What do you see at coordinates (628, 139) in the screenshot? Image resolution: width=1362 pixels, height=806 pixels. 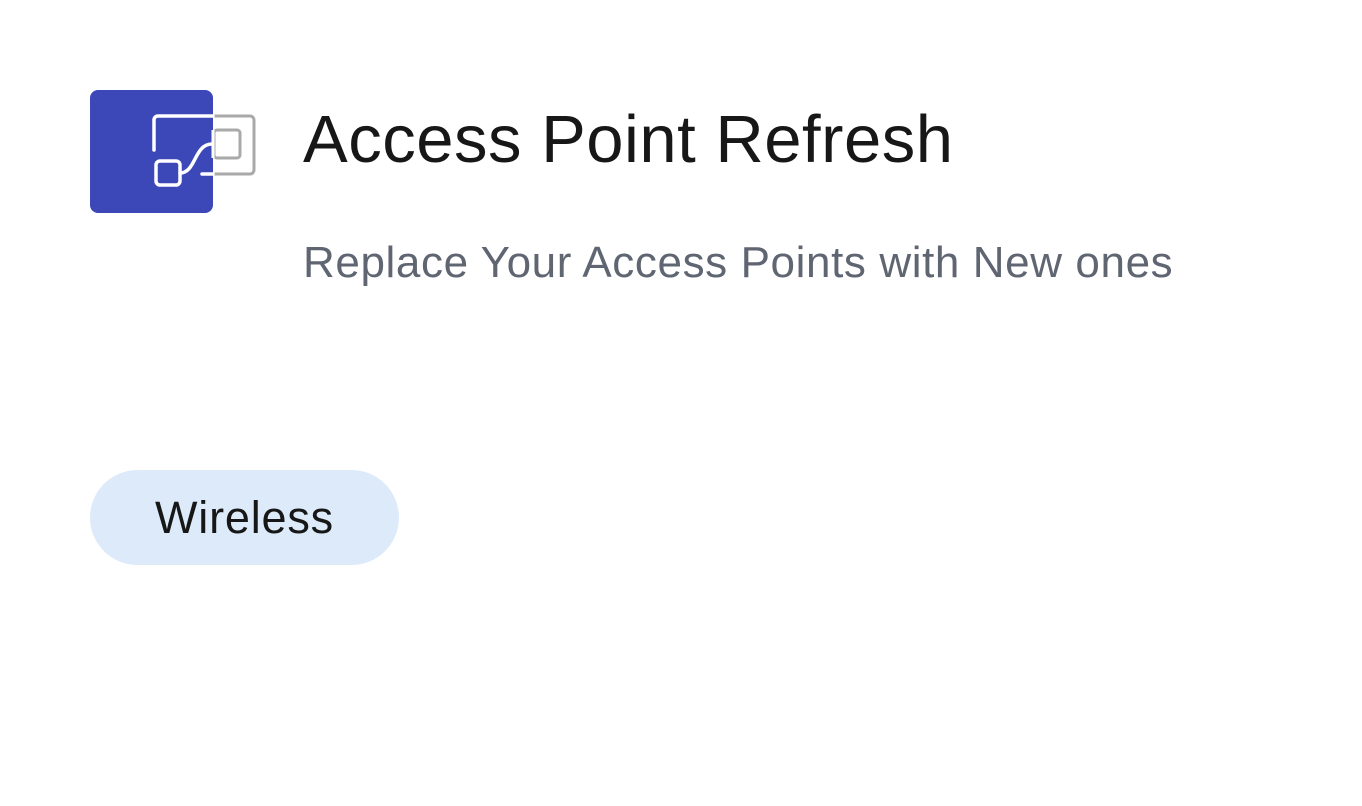 I see `card-title: Access Point Refresh` at bounding box center [628, 139].